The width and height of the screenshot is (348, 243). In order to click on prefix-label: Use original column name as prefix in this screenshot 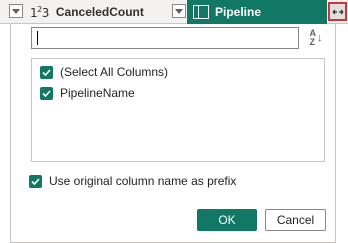, I will do `click(143, 181)`.